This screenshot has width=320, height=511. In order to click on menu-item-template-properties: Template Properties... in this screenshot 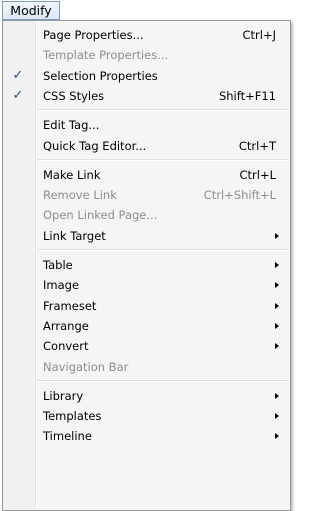, I will do `click(146, 55)`.